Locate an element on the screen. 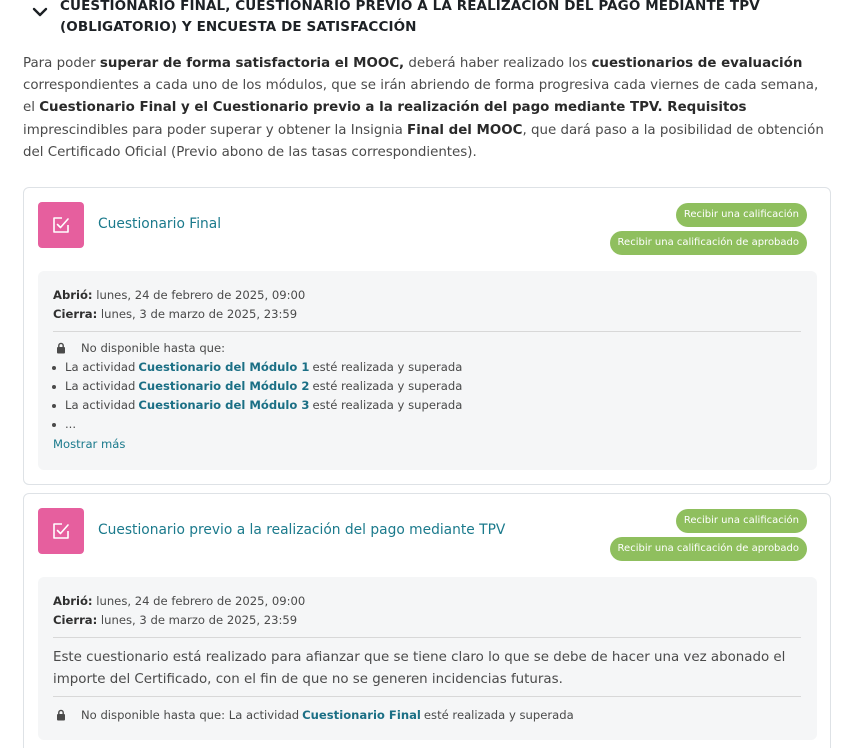  chevron-down-icon is located at coordinates (40, 12).